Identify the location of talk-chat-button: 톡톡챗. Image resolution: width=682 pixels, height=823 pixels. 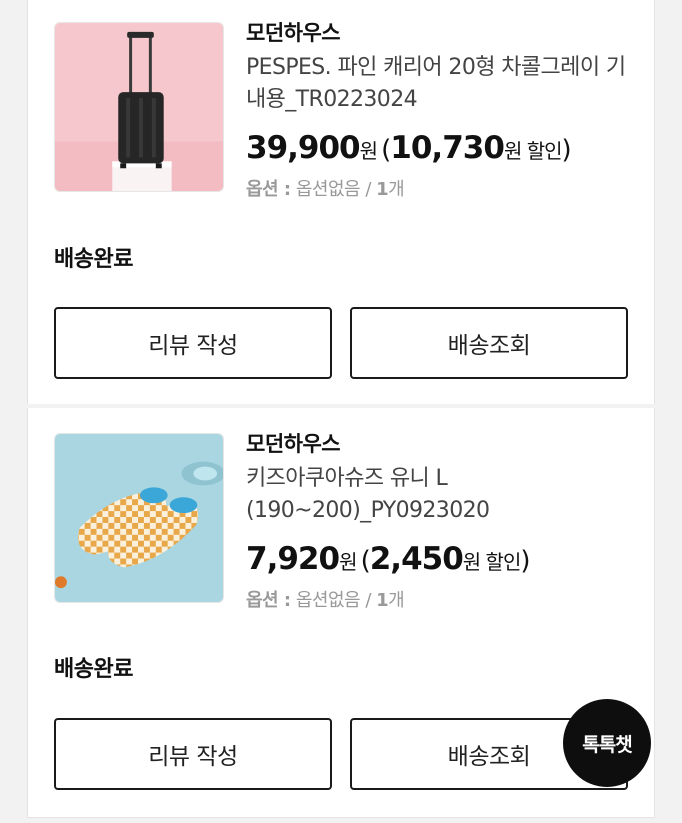
(607, 743).